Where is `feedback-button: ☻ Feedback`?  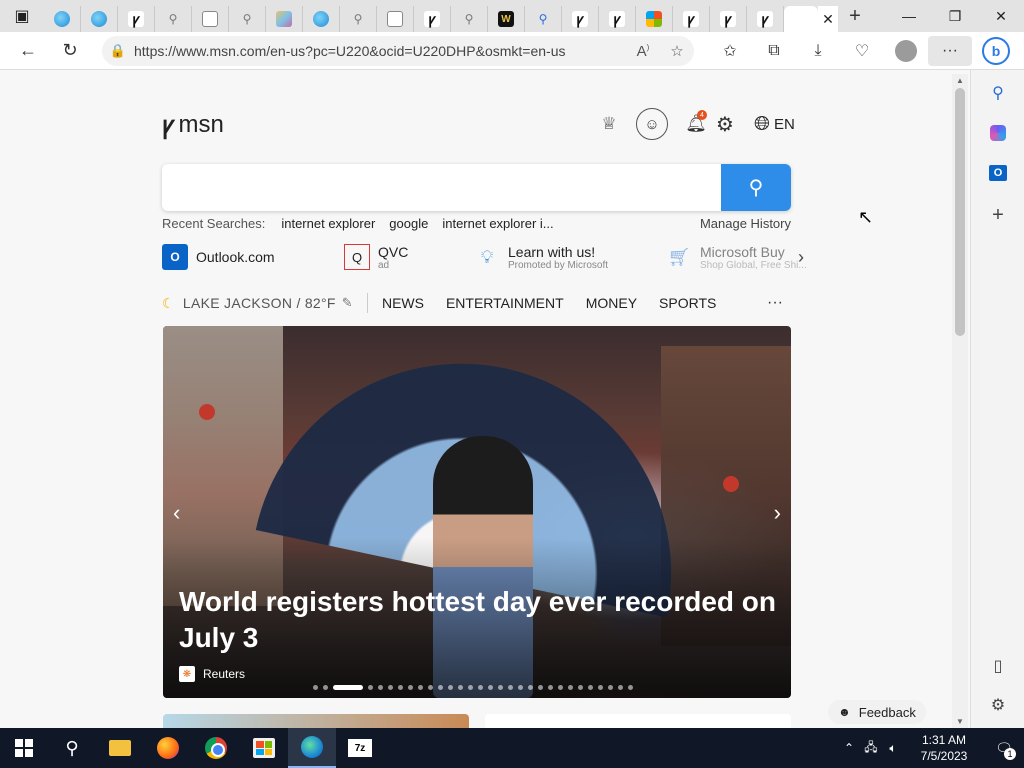 feedback-button: ☻ Feedback is located at coordinates (877, 712).